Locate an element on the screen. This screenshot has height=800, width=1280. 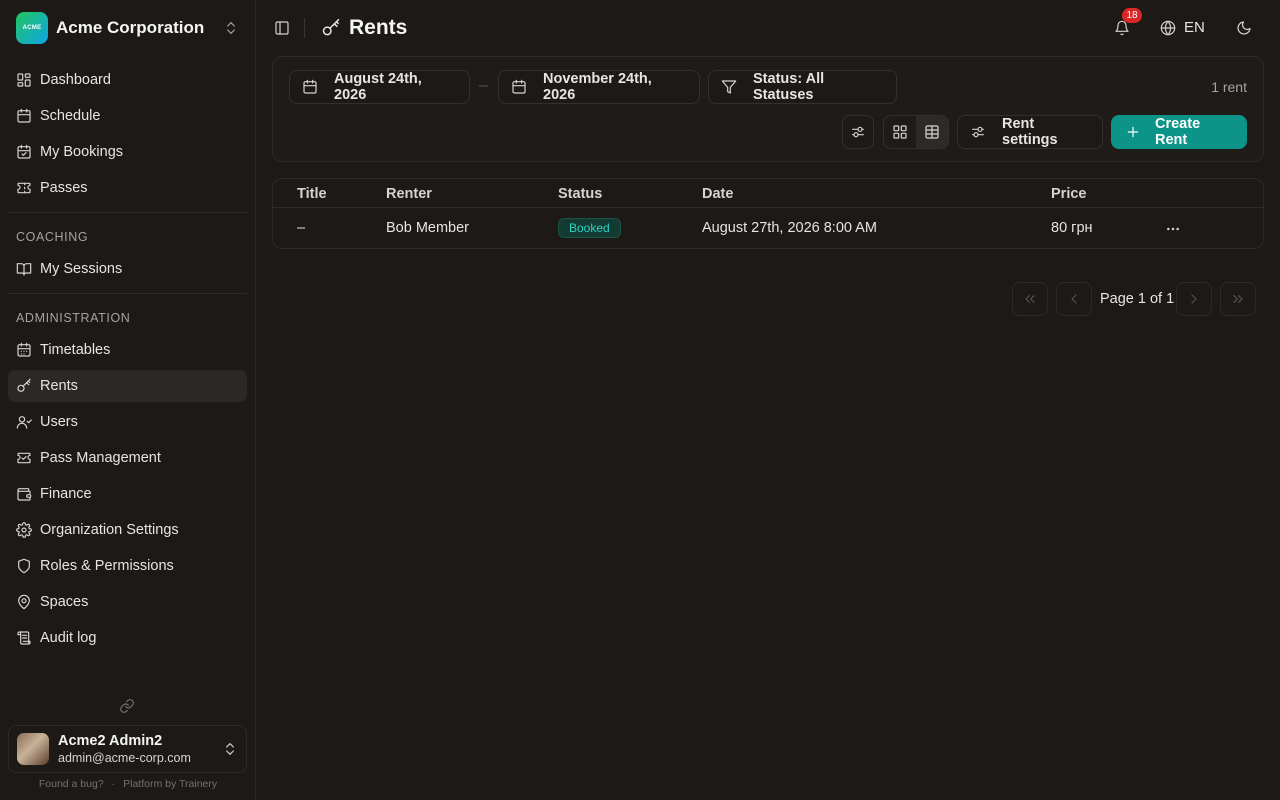
calendar-days-icon is located at coordinates (24, 350).